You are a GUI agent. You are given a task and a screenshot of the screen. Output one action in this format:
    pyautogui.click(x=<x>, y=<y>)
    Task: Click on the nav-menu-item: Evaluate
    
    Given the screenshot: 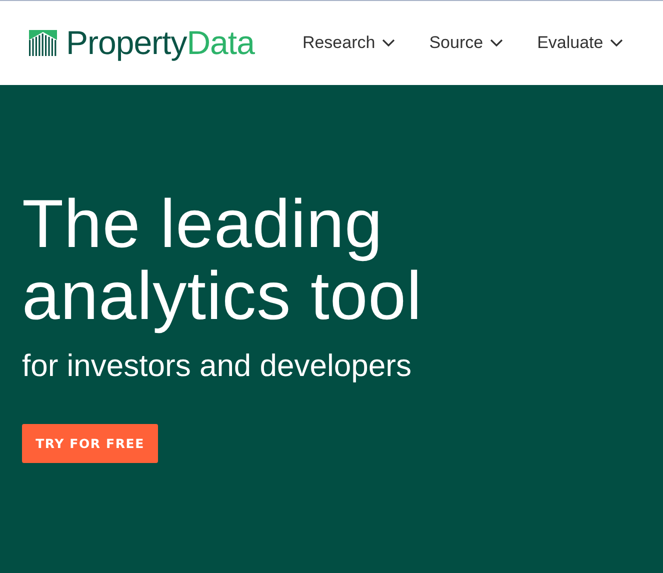 What is the action you would take?
    pyautogui.click(x=580, y=43)
    